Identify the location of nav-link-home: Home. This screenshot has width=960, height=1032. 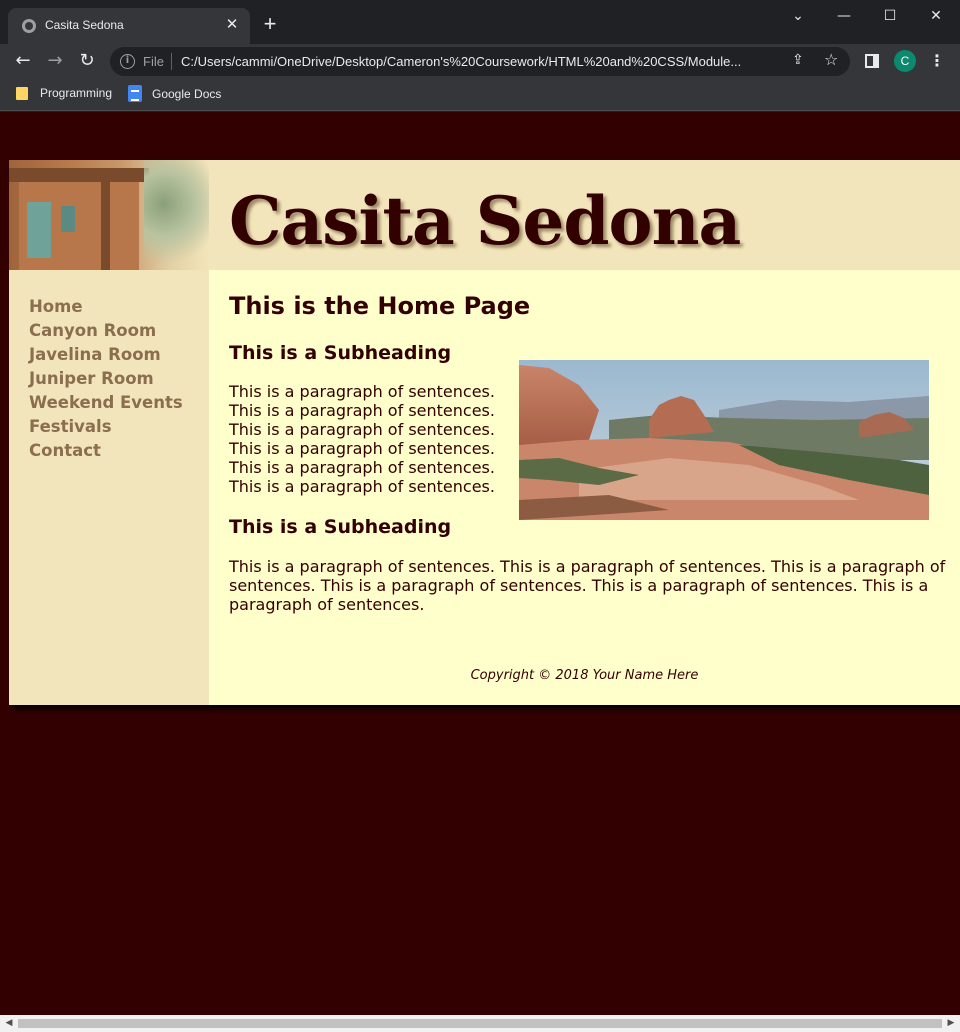
(119, 307).